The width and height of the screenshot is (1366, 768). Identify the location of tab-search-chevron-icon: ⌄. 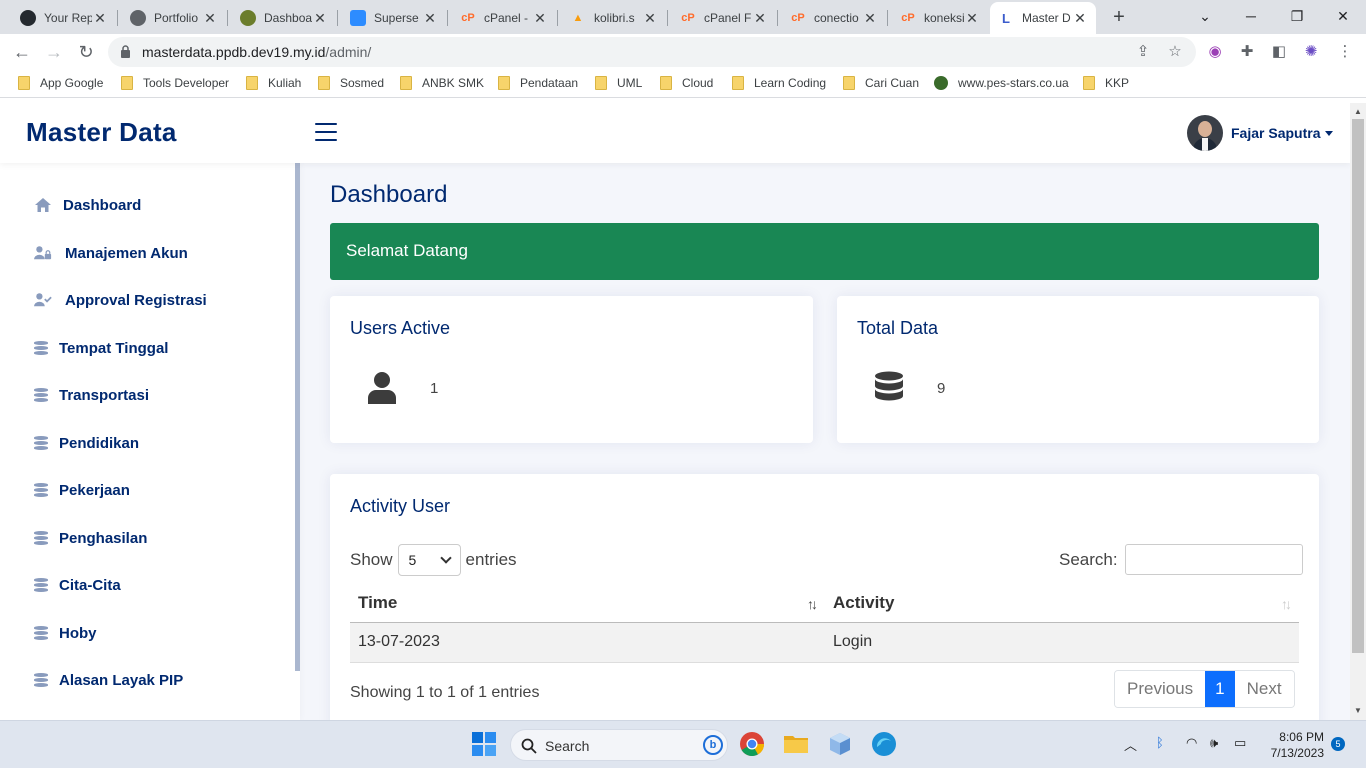
(1205, 16).